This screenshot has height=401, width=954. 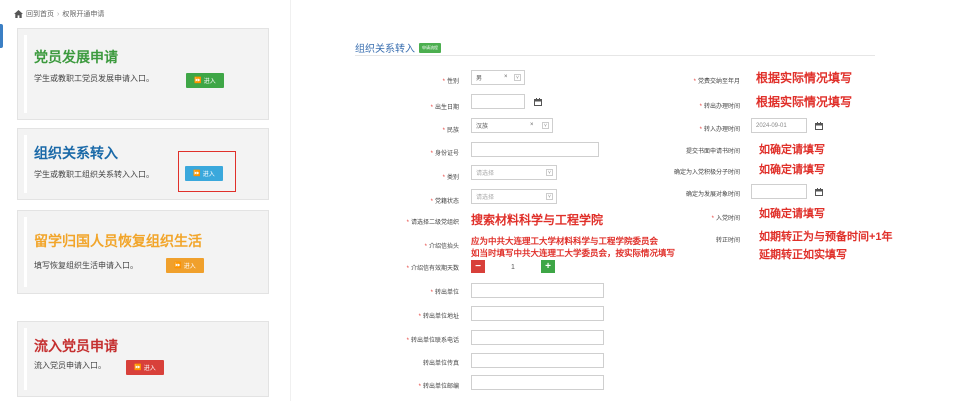 What do you see at coordinates (792, 214) in the screenshot?
I see `annotation-if-confirmed-3: 如确定请填写` at bounding box center [792, 214].